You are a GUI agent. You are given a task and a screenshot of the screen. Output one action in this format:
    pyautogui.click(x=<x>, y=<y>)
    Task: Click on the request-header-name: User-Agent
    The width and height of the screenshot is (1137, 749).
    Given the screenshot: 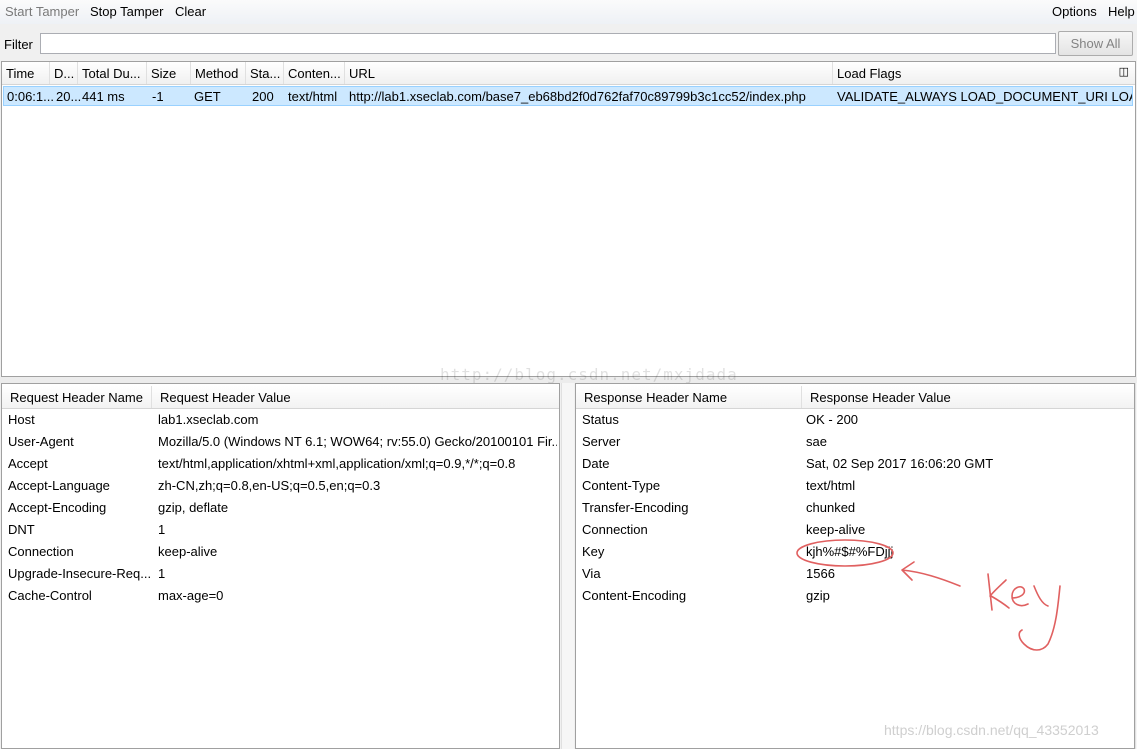 What is the action you would take?
    pyautogui.click(x=41, y=441)
    